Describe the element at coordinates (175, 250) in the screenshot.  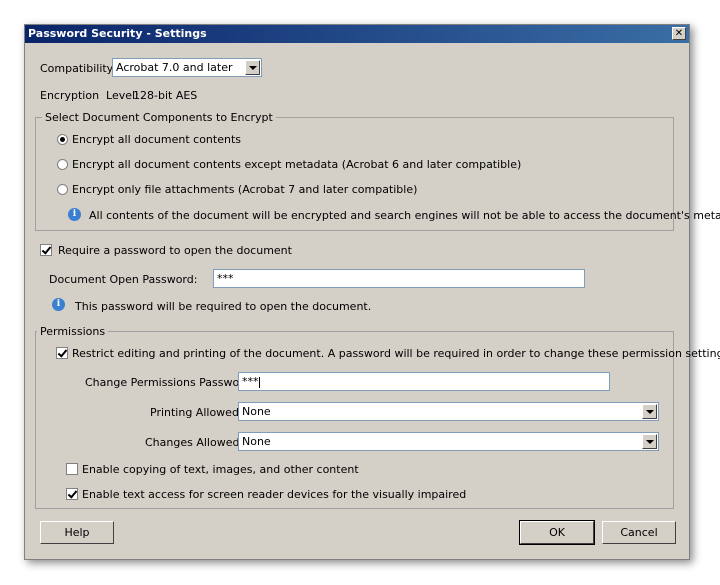
I see `require-open-password-label: Require a password to open the document` at that location.